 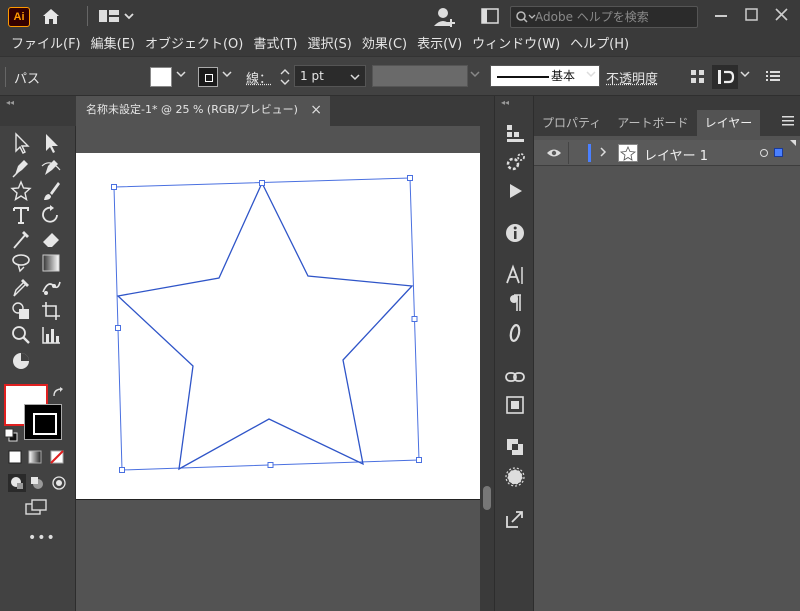 What do you see at coordinates (384, 45) in the screenshot?
I see `menu-effect: 効果(C)` at bounding box center [384, 45].